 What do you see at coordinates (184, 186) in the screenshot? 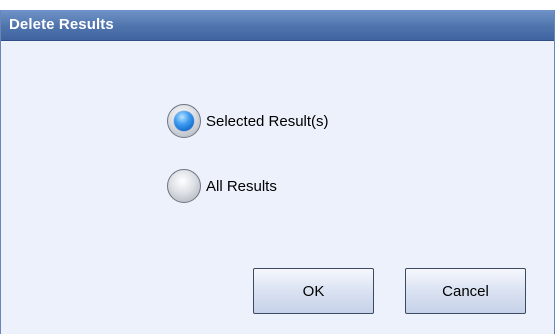
I see `radio-button-all-results` at bounding box center [184, 186].